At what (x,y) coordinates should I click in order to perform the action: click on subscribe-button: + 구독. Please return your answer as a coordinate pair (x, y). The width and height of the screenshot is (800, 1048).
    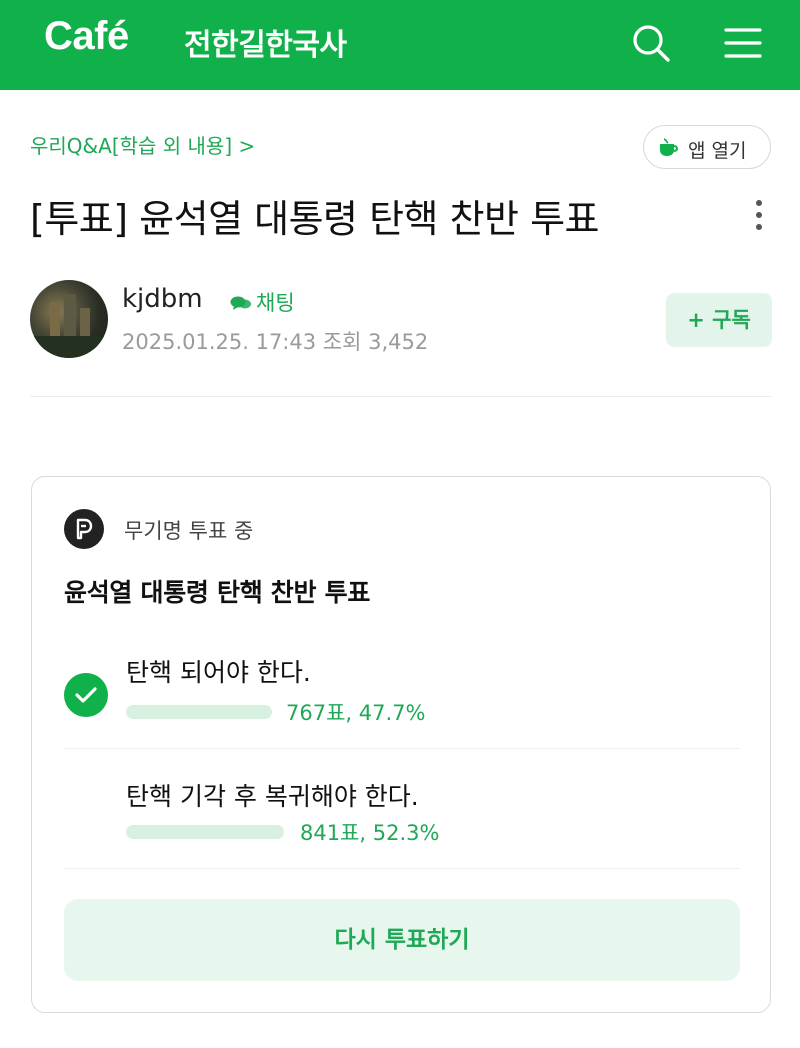
    Looking at the image, I should click on (719, 320).